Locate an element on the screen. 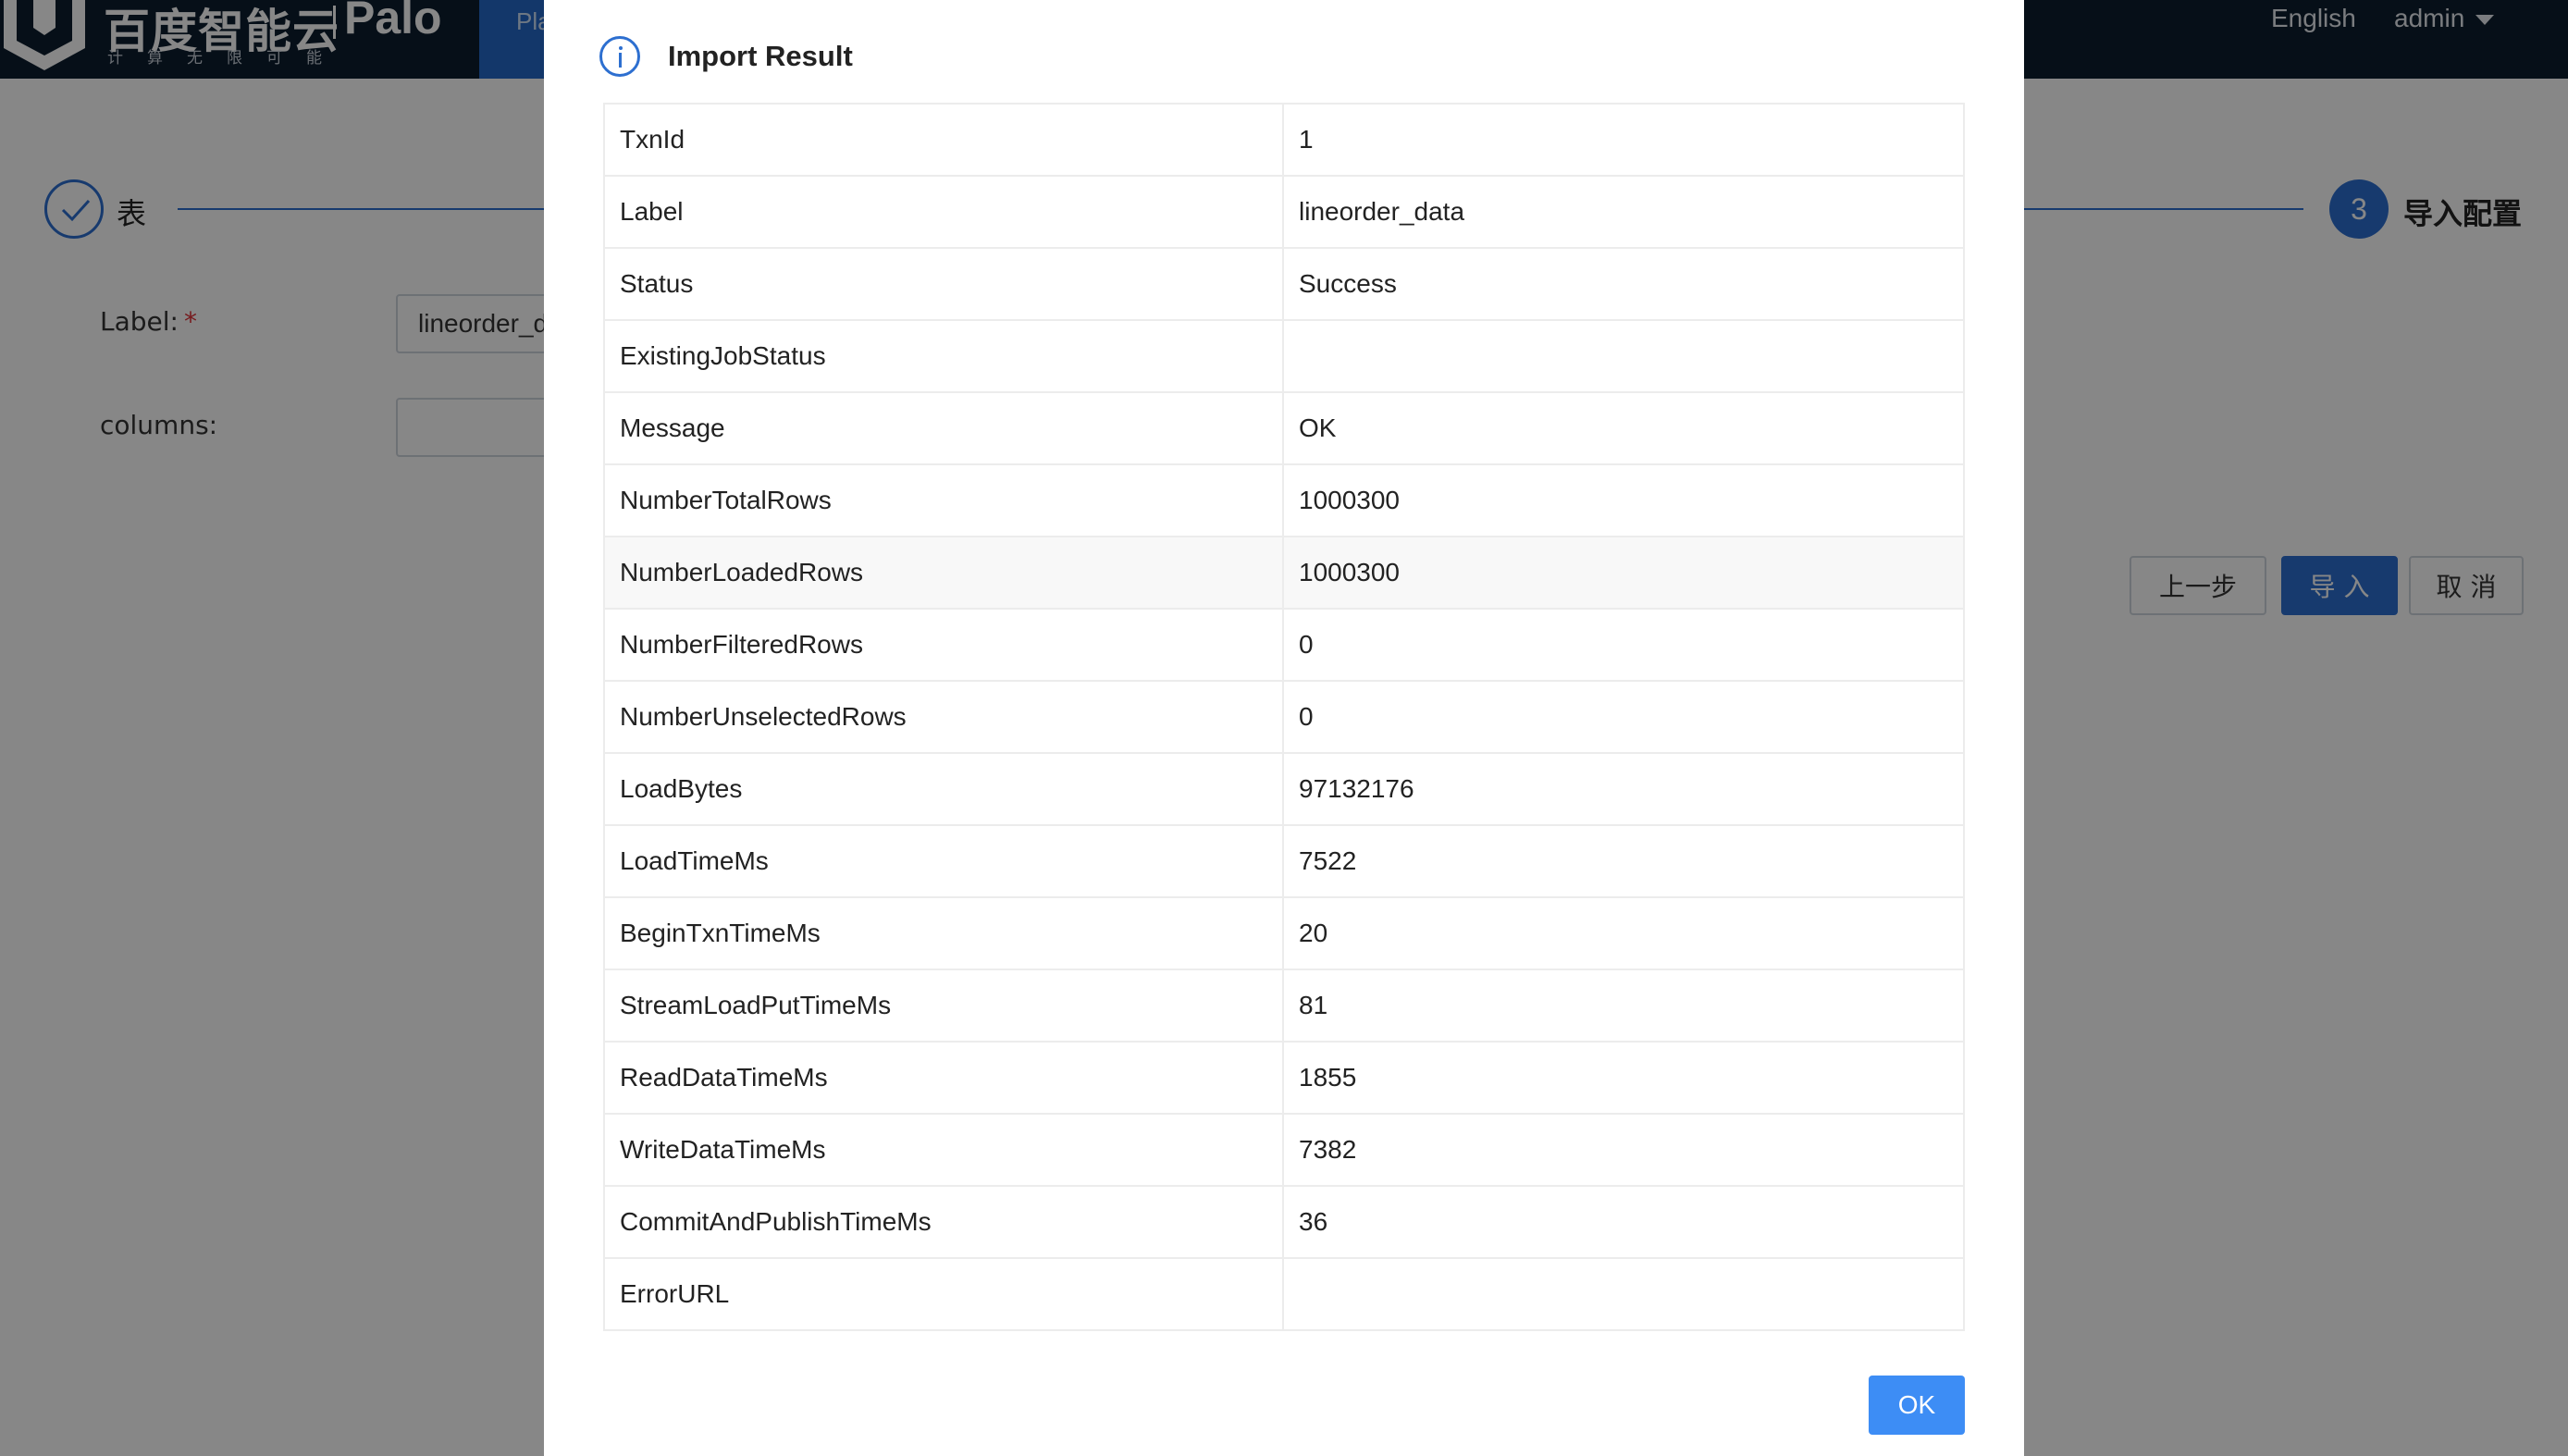  row-value: lineorder_data is located at coordinates (1623, 212).